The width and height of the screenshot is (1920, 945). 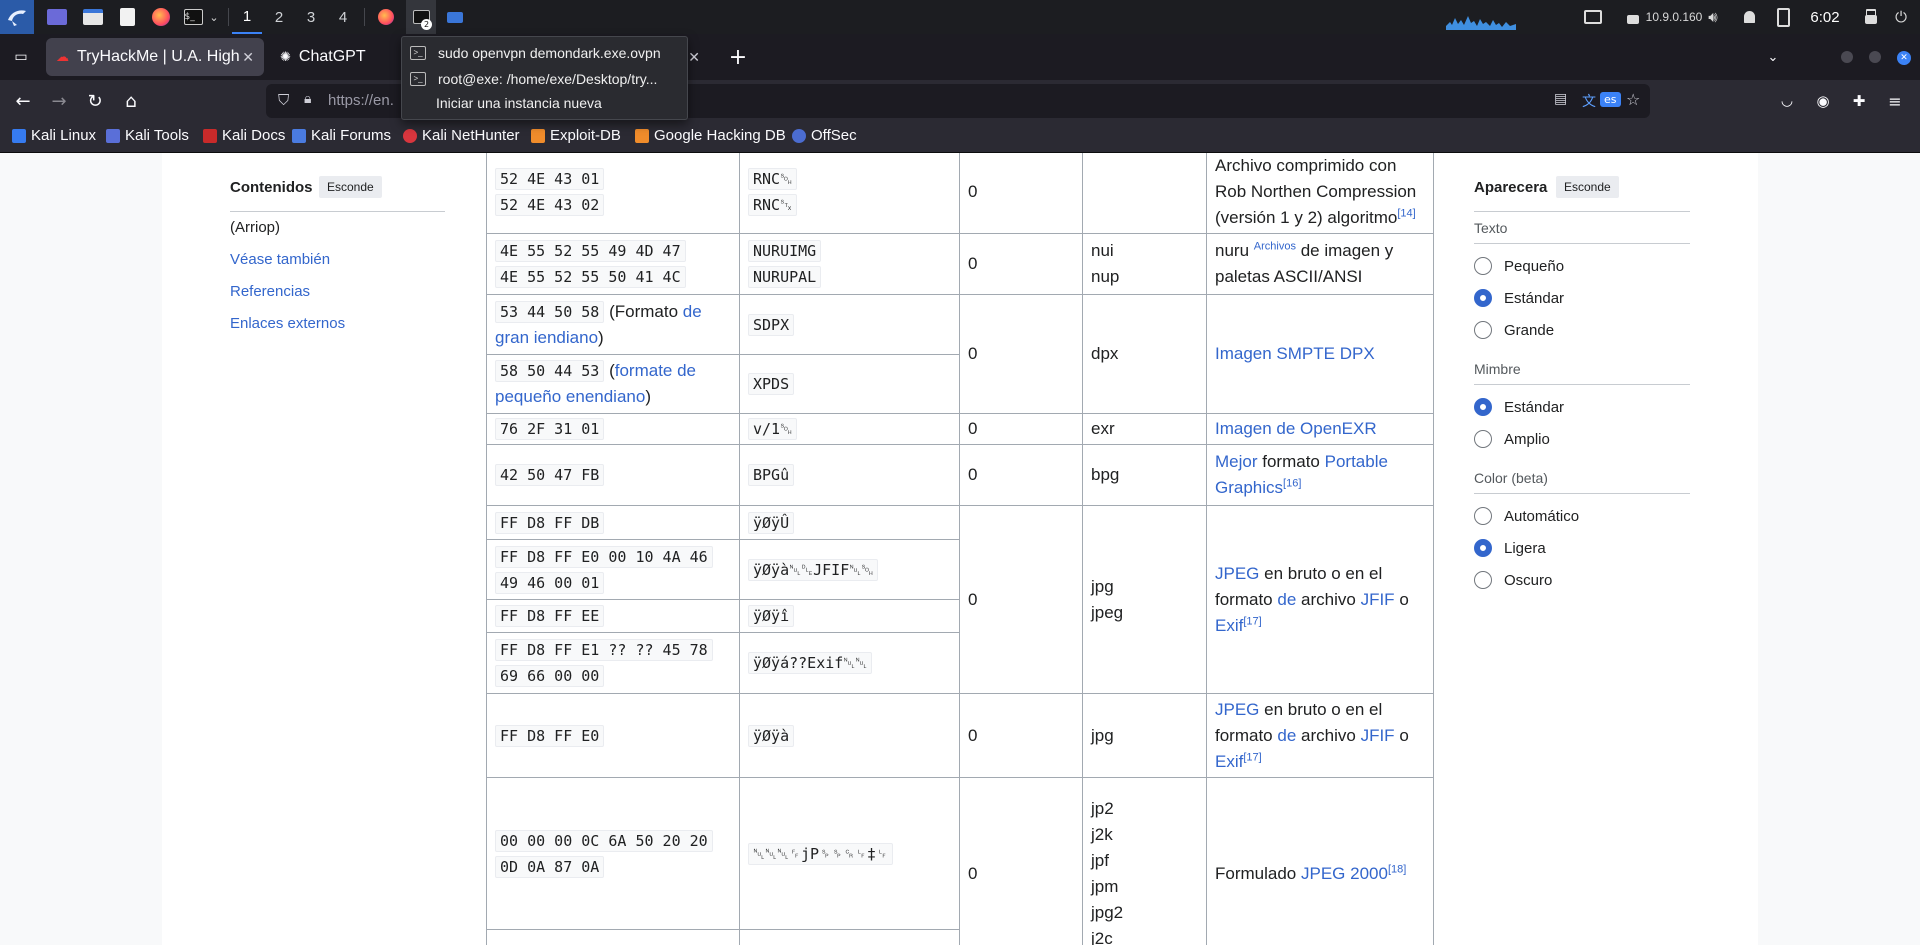 What do you see at coordinates (1589, 101) in the screenshot?
I see `translate-icon: 文` at bounding box center [1589, 101].